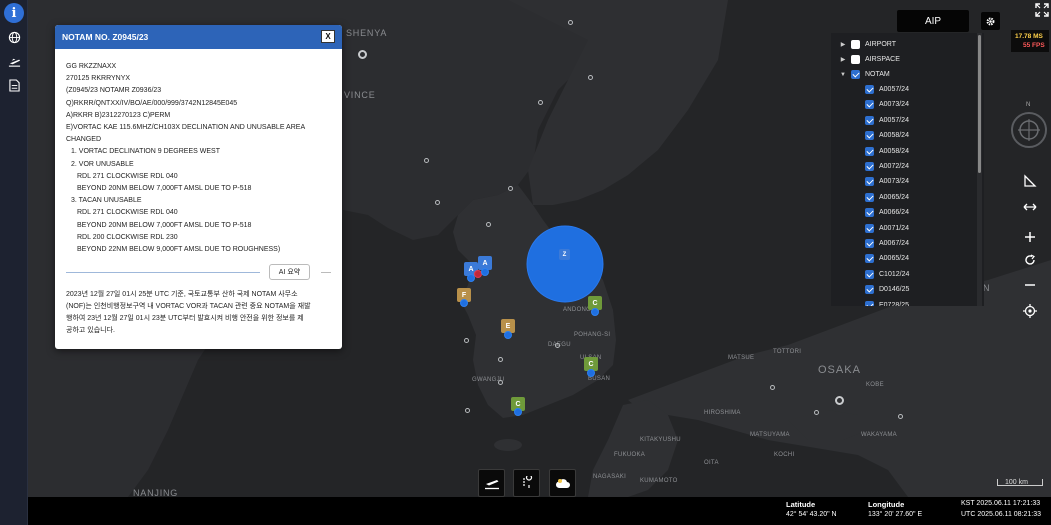 This screenshot has height=525, width=1051. I want to click on place-label: KOCHI, so click(784, 455).